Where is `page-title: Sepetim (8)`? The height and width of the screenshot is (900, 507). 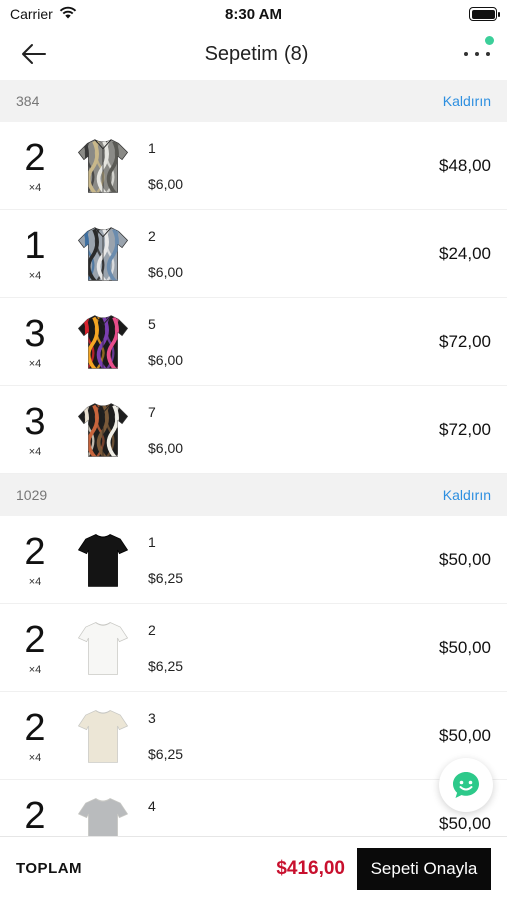
page-title: Sepetim (8) is located at coordinates (253, 54).